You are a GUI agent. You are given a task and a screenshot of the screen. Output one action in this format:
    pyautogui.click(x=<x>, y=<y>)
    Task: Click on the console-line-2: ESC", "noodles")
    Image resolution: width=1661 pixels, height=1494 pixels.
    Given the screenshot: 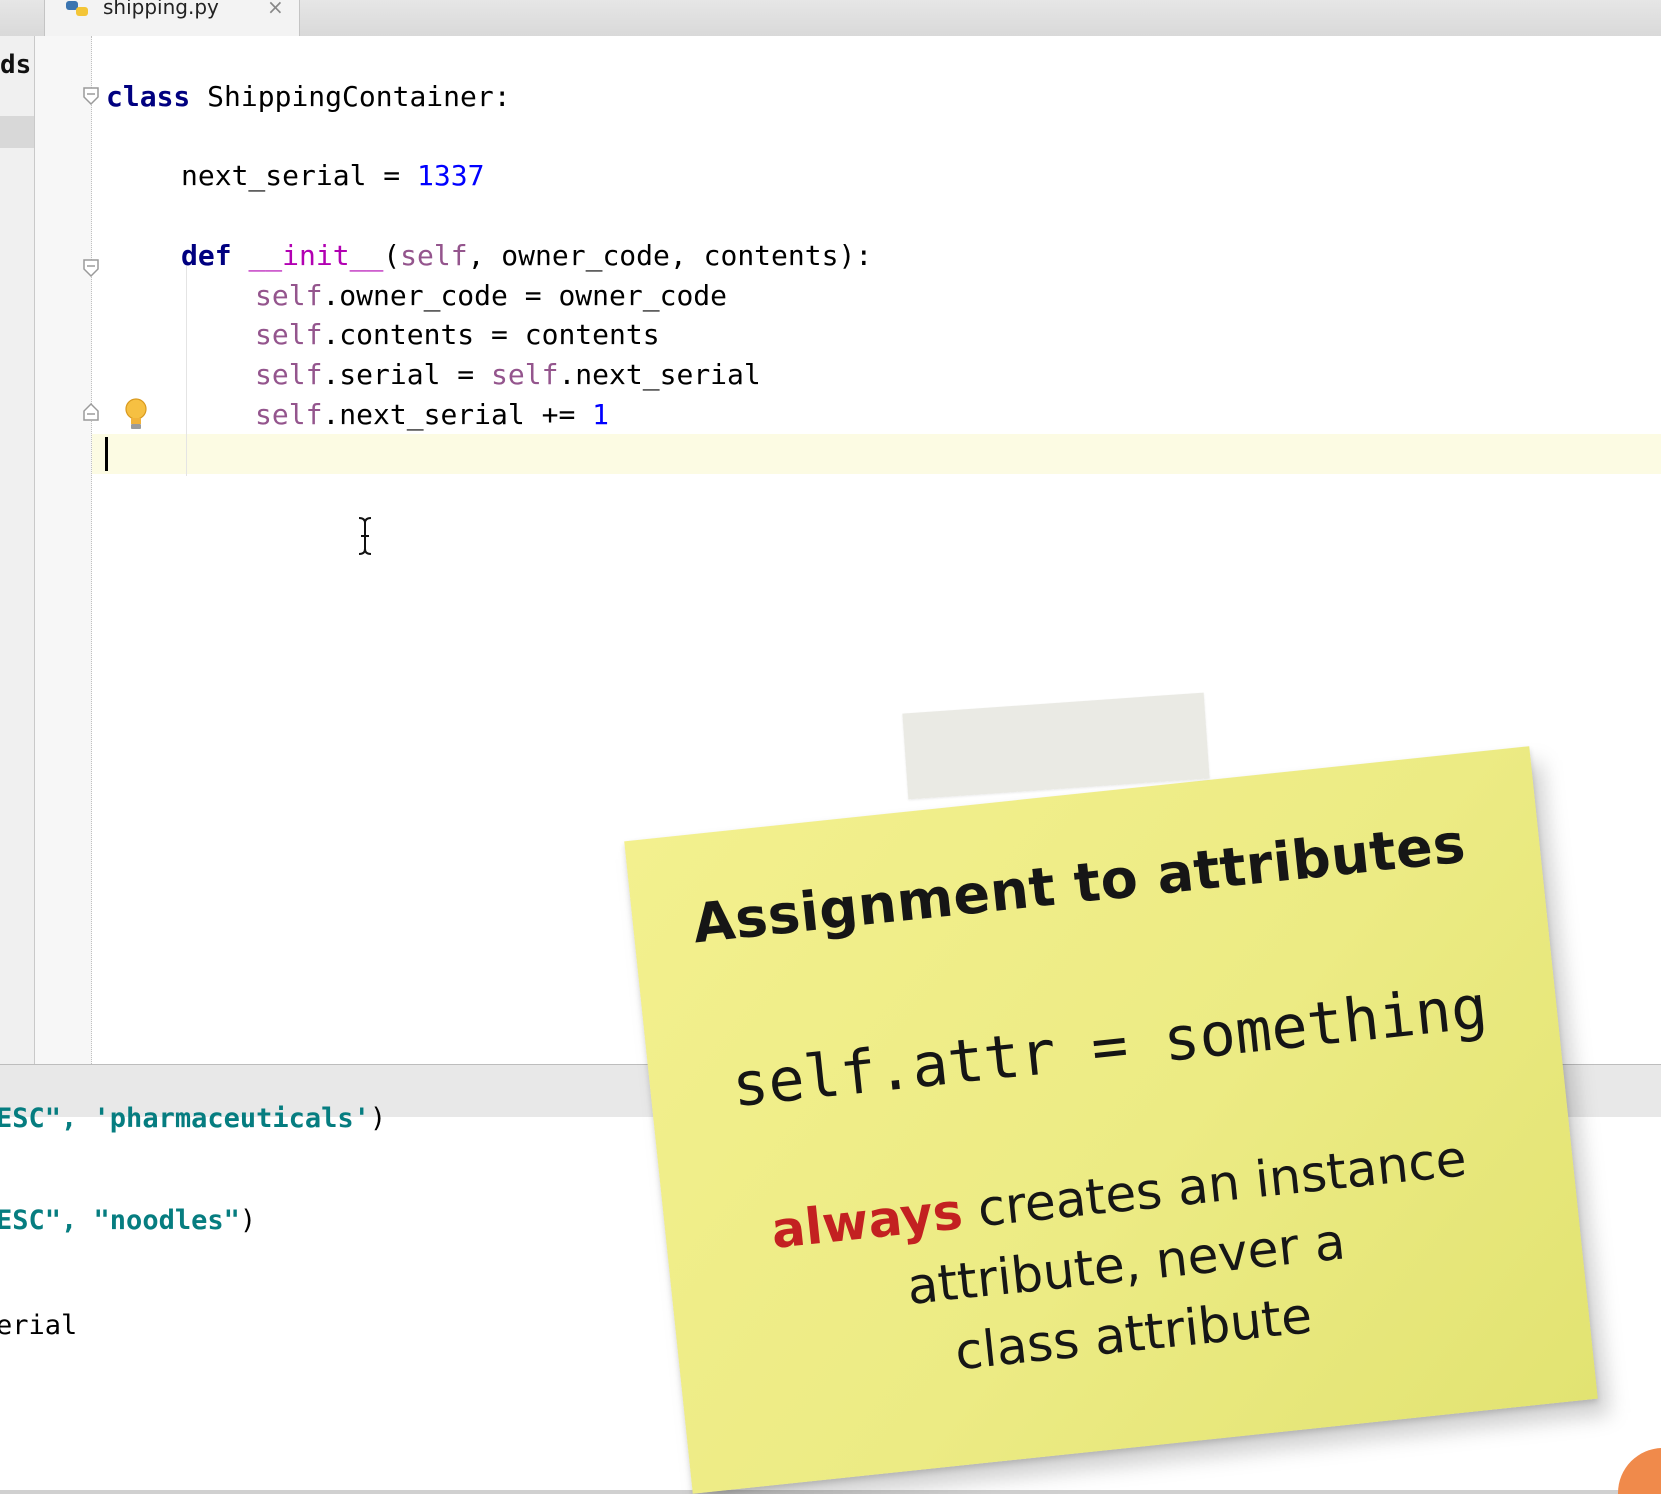 What is the action you would take?
    pyautogui.click(x=128, y=1221)
    